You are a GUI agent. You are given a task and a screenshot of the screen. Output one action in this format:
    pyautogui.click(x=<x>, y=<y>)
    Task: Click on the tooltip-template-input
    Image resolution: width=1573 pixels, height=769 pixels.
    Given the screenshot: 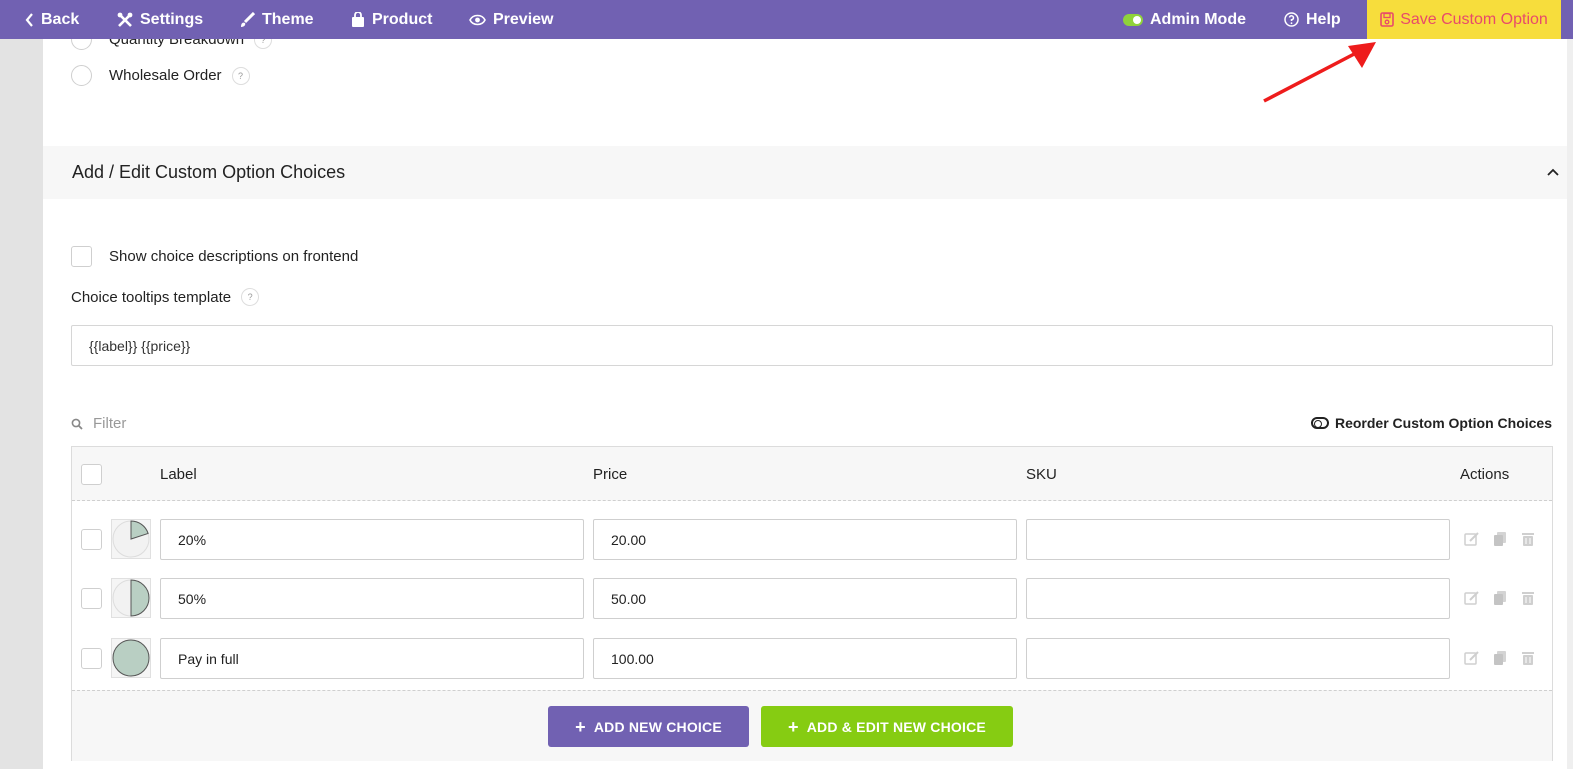 What is the action you would take?
    pyautogui.click(x=812, y=345)
    